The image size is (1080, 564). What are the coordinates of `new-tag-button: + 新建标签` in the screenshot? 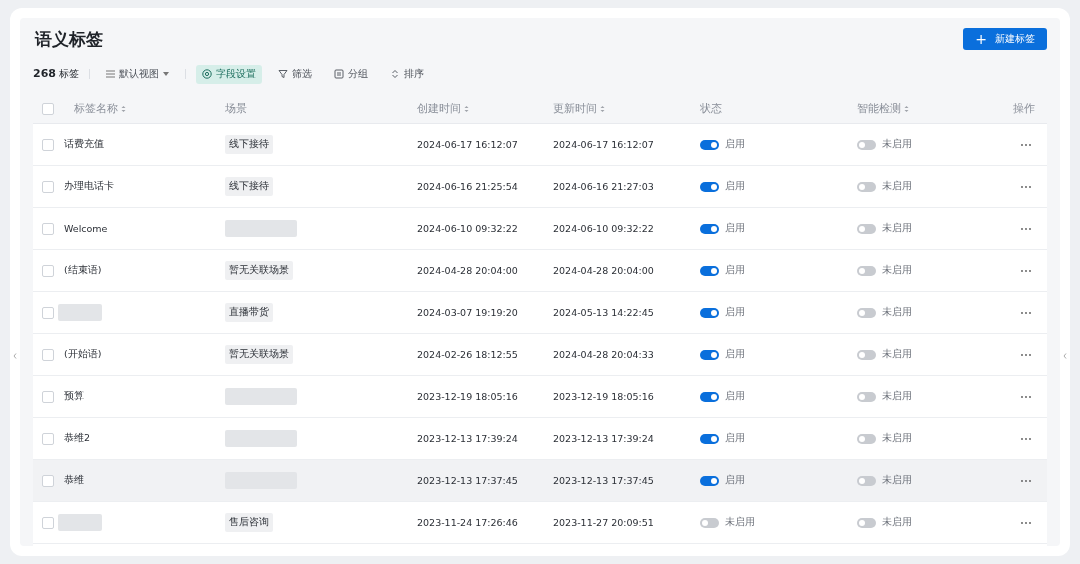 It's located at (1005, 39).